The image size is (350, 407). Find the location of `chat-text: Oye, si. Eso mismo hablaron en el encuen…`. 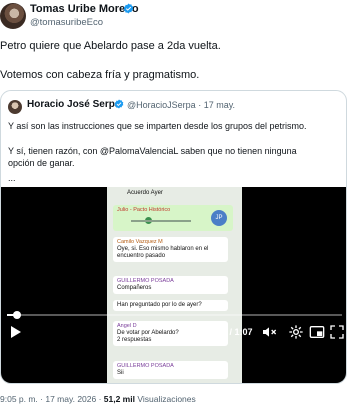

chat-text: Oye, si. Eso mismo hablaron en el encuen… is located at coordinates (163, 252).